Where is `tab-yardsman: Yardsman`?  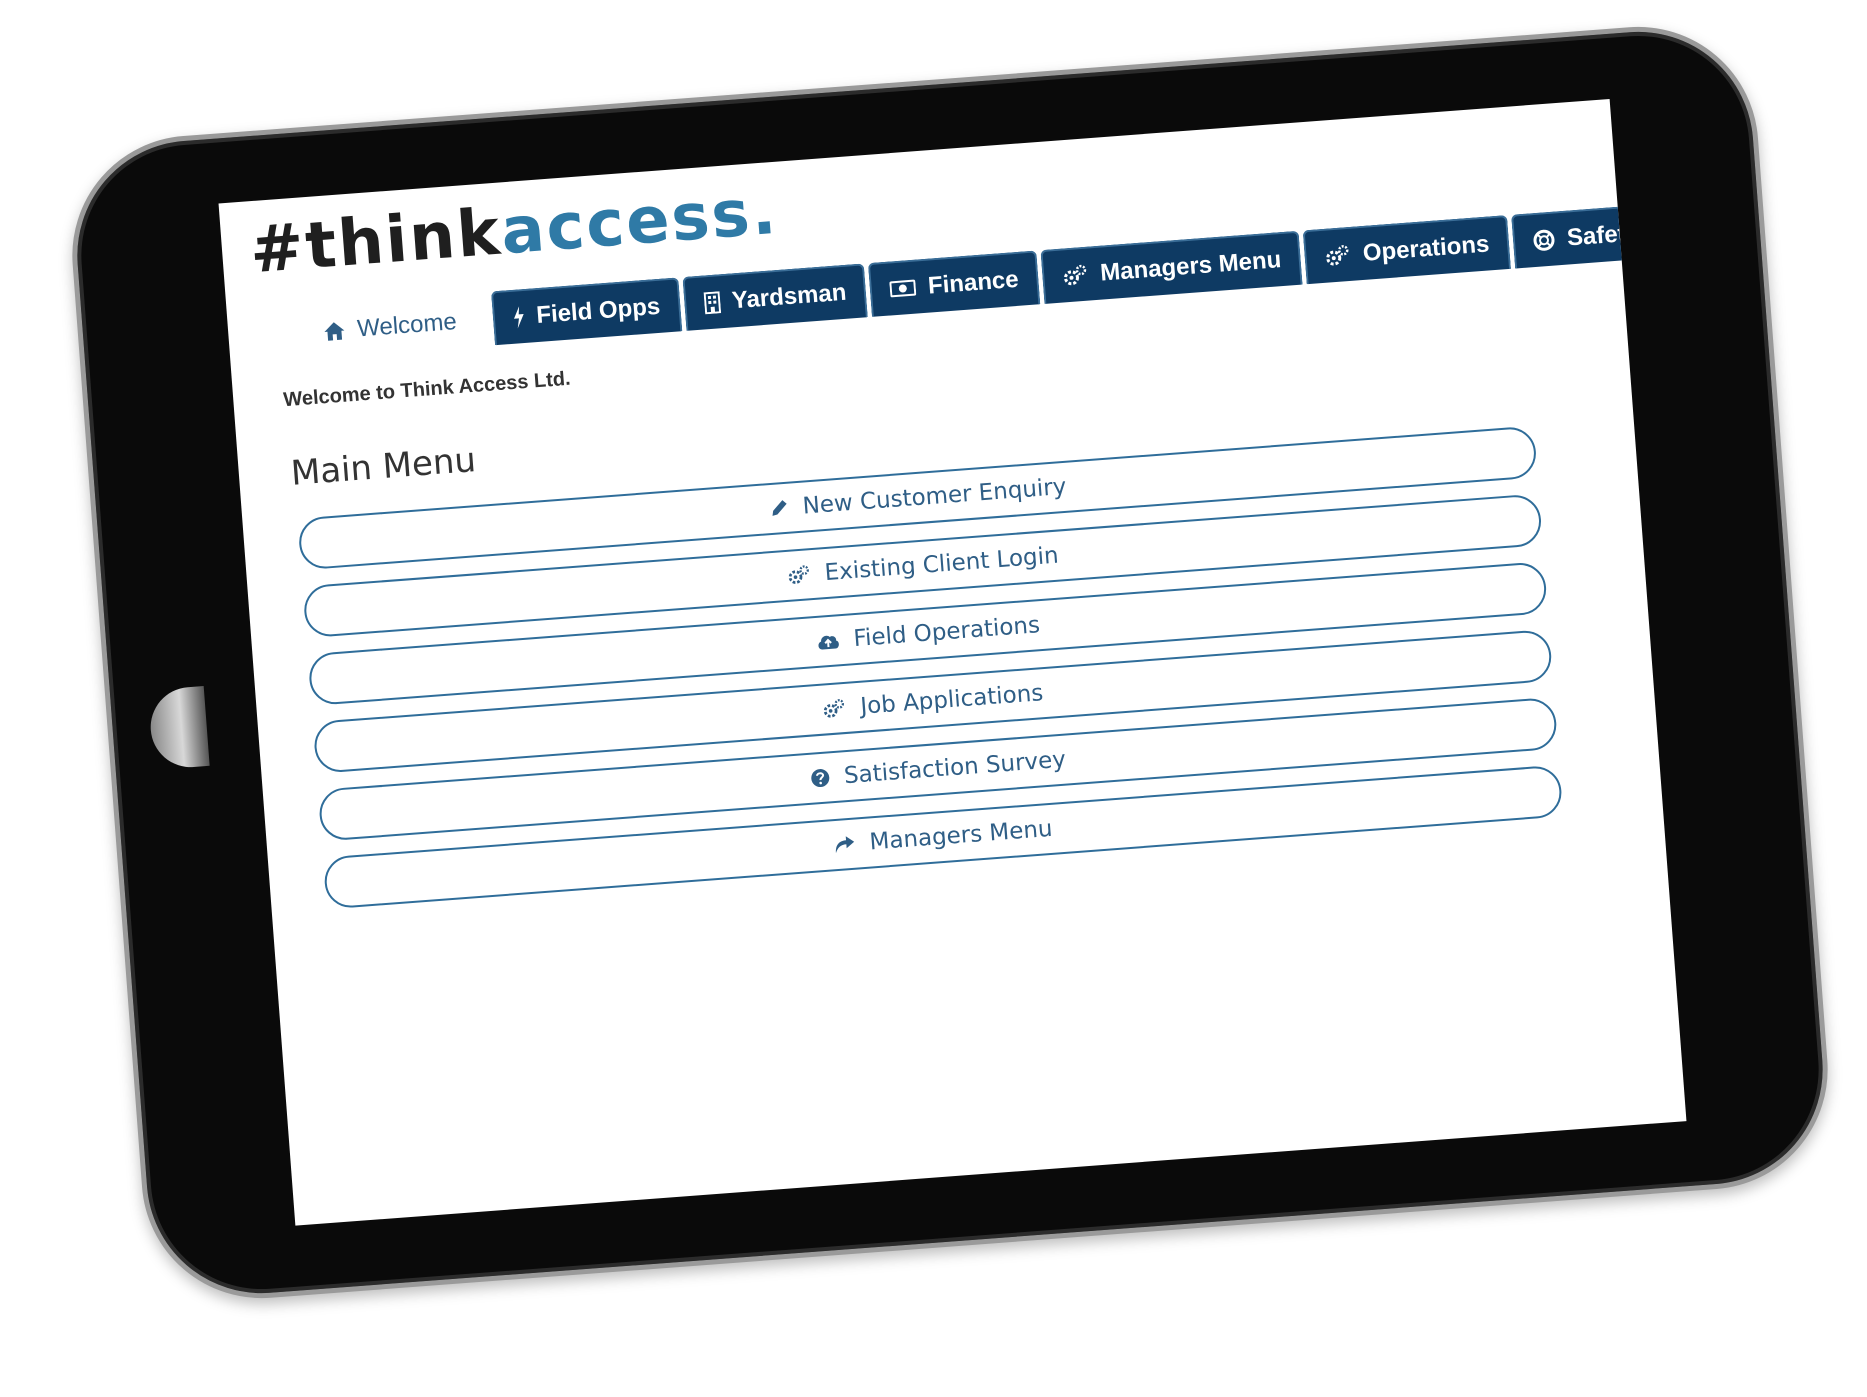 tab-yardsman: Yardsman is located at coordinates (775, 297).